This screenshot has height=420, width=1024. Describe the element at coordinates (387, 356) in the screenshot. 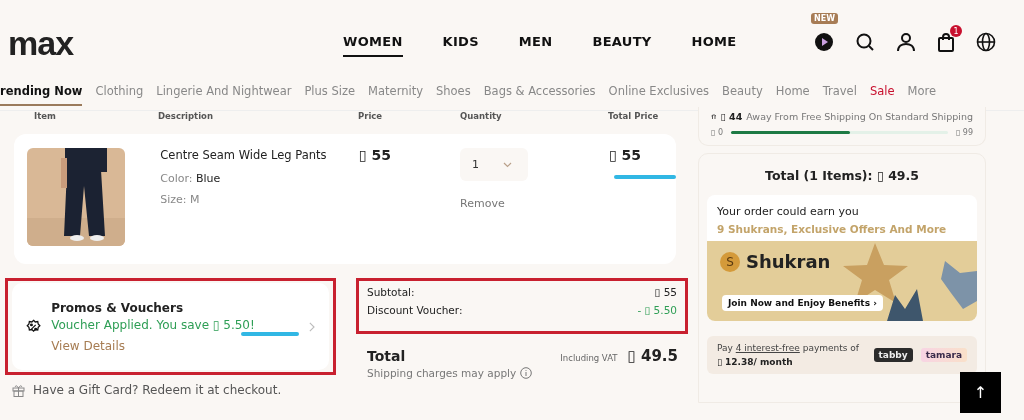

I see `total-label: Total` at that location.